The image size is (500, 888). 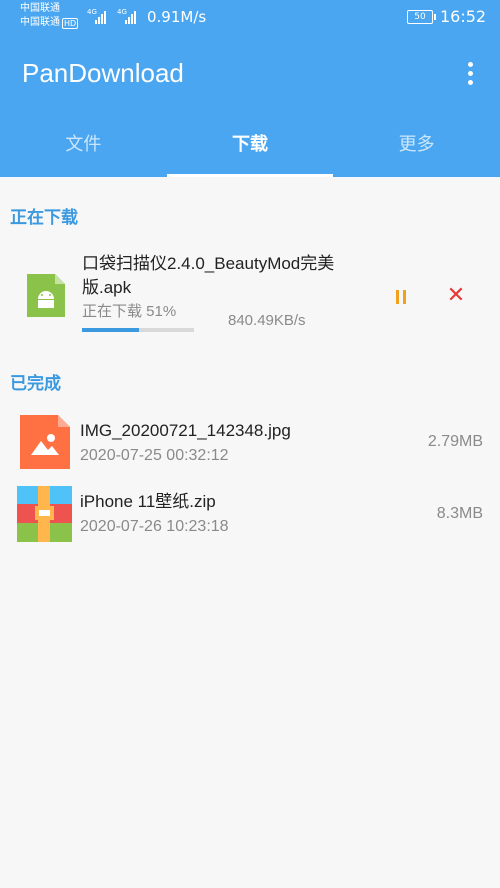 What do you see at coordinates (111, 330) in the screenshot?
I see `download-progress-fill` at bounding box center [111, 330].